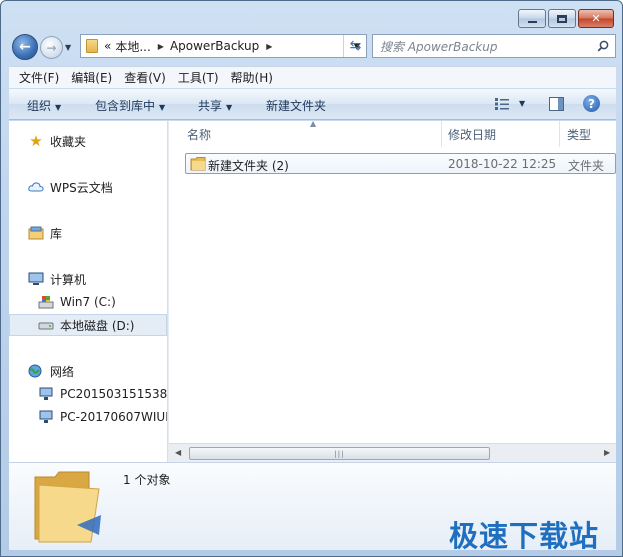  I want to click on new-folder-label: 新建文件夹, so click(296, 106).